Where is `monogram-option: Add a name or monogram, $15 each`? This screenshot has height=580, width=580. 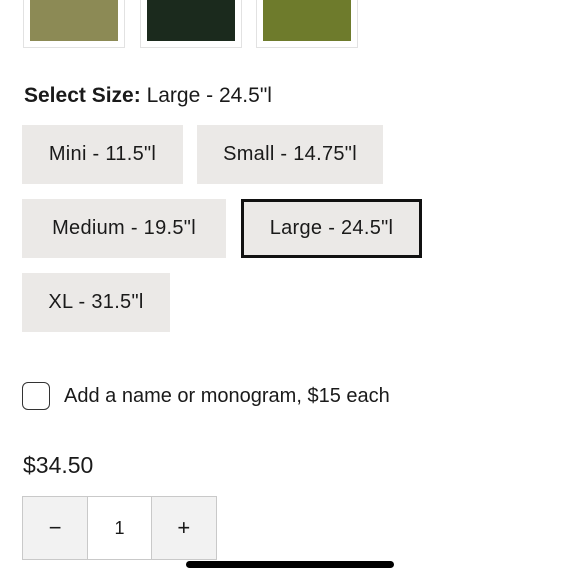
monogram-option: Add a name or monogram, $15 each is located at coordinates (206, 396).